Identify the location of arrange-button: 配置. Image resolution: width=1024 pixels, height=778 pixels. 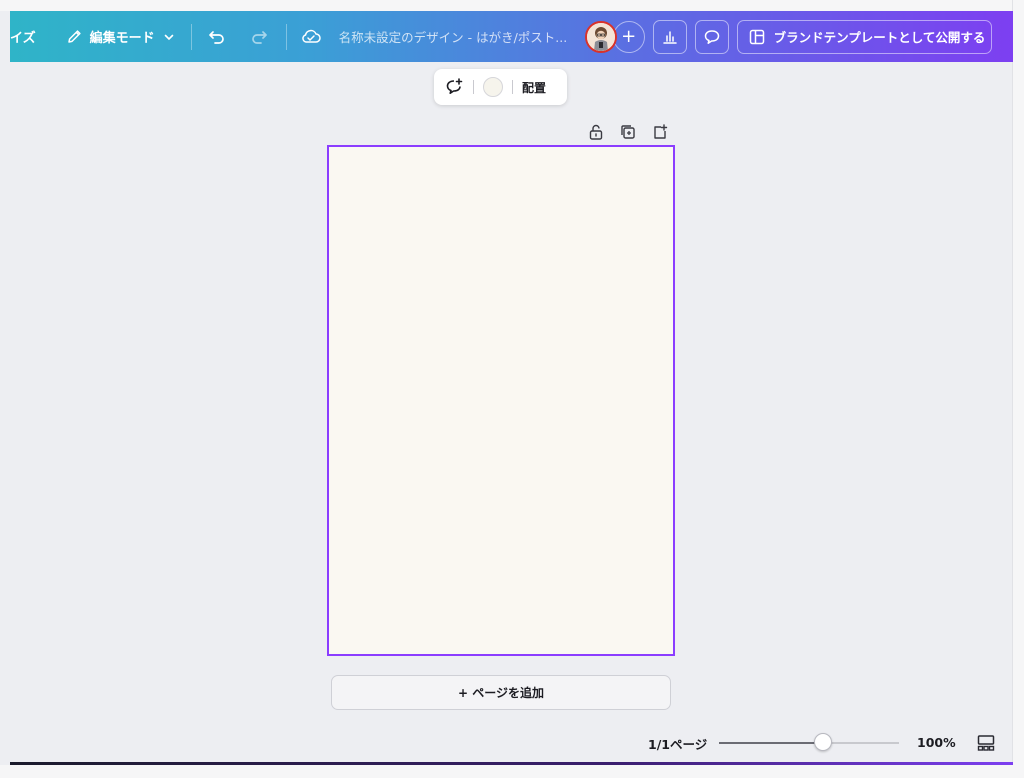
(534, 87).